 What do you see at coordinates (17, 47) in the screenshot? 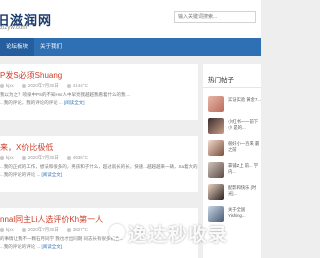
I see `nav-item-forum: 论坛板块` at bounding box center [17, 47].